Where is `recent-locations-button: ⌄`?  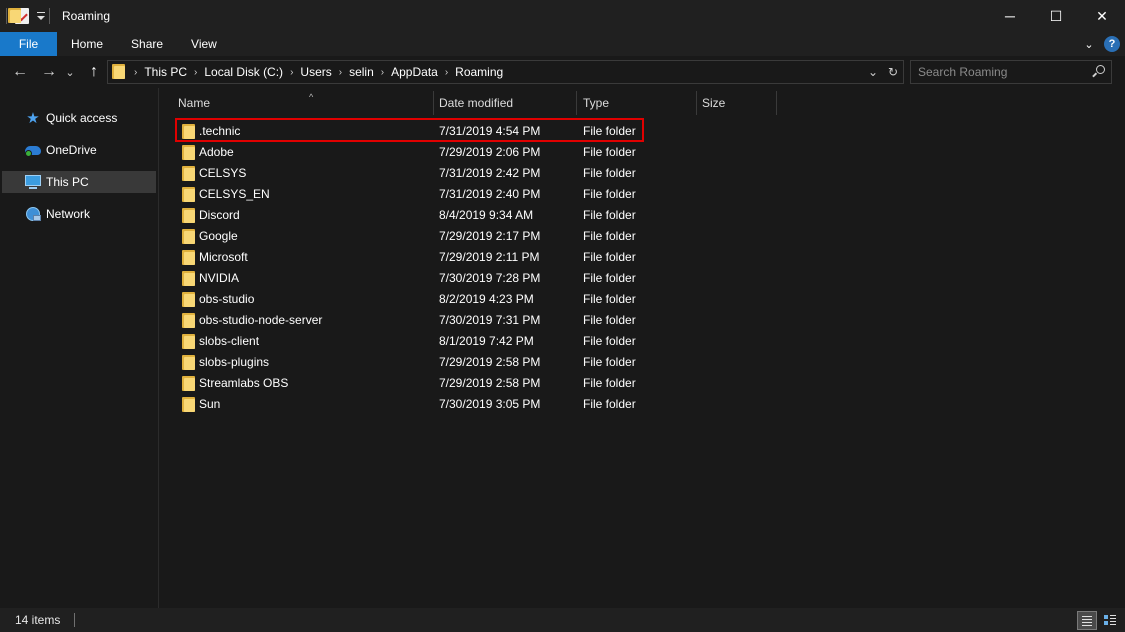 recent-locations-button: ⌄ is located at coordinates (70, 72).